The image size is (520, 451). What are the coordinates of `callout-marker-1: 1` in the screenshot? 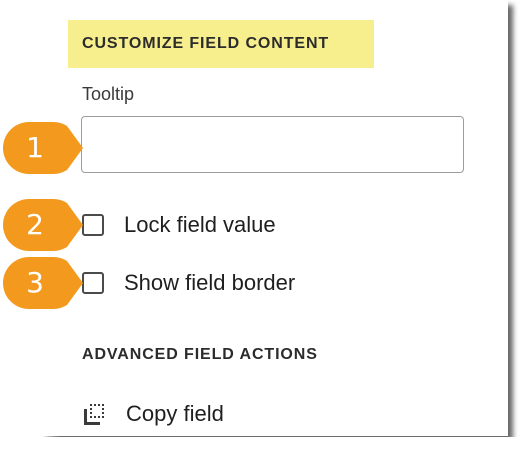 It's located at (44, 148).